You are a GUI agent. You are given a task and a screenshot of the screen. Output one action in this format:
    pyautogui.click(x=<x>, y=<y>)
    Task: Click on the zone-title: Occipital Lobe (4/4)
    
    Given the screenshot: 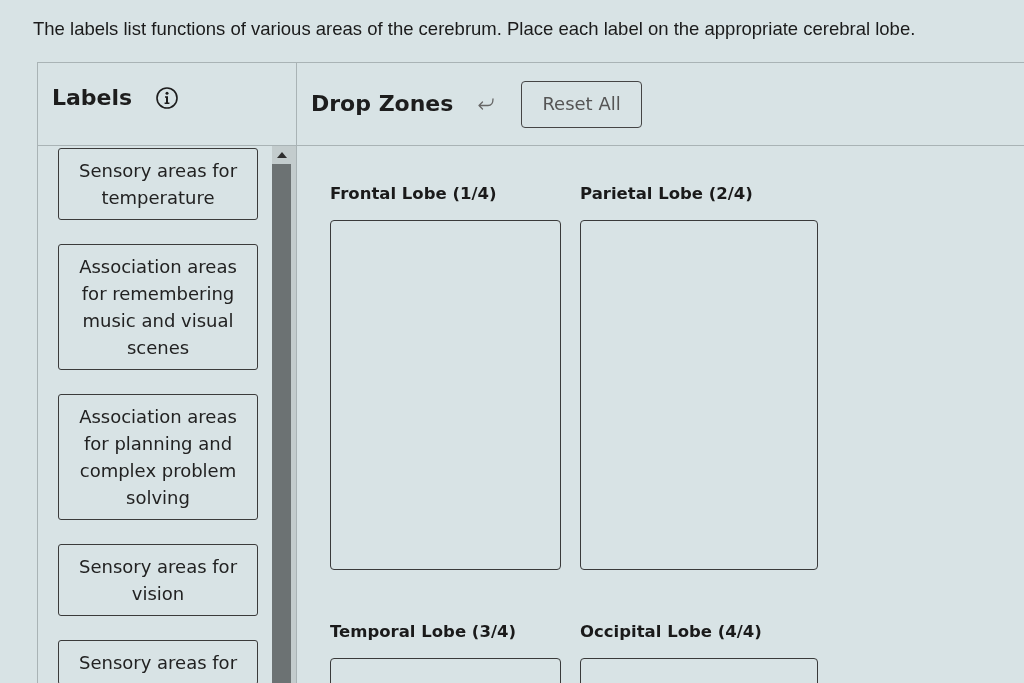 What is the action you would take?
    pyautogui.click(x=671, y=632)
    